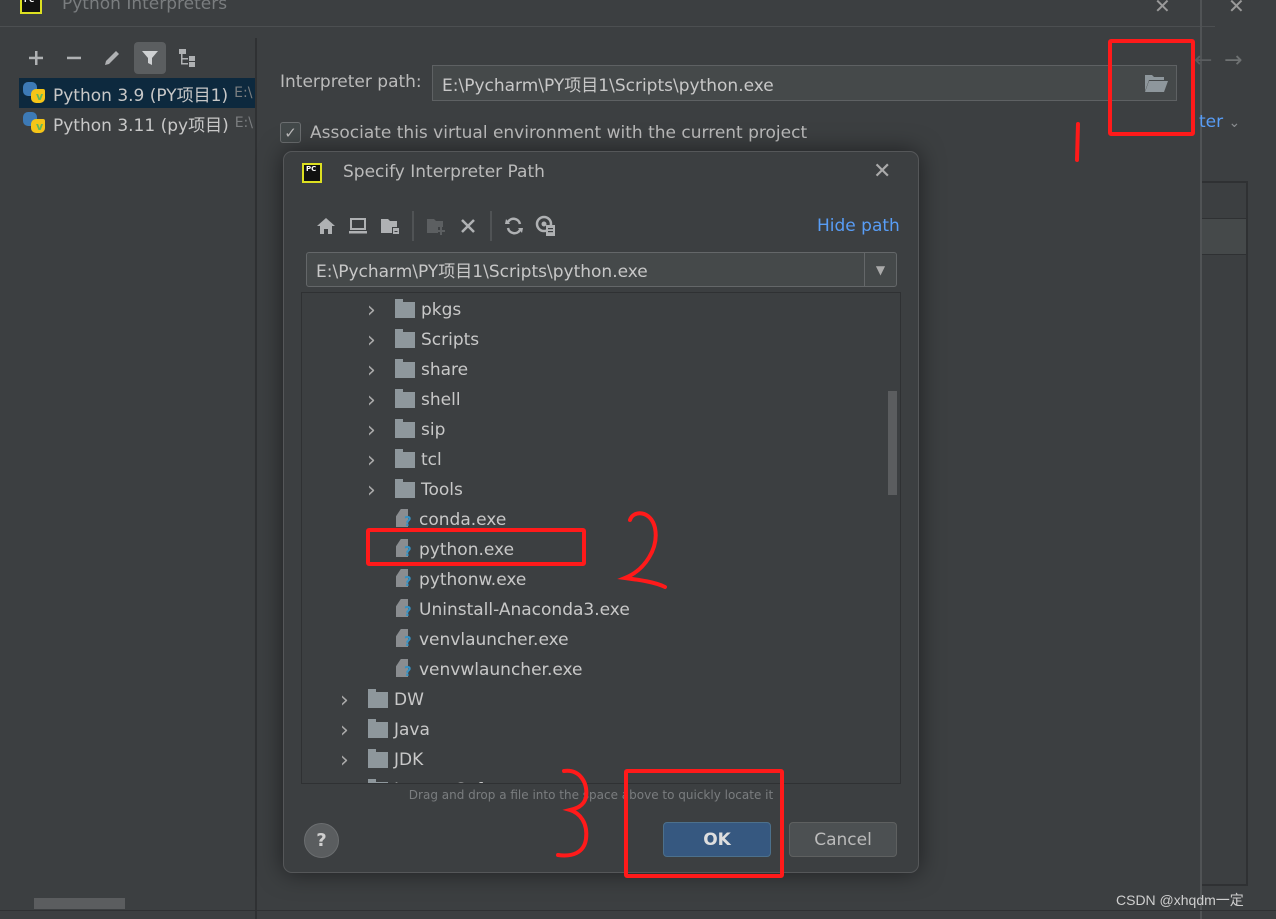  I want to click on packages-table-header, so click(1224, 201).